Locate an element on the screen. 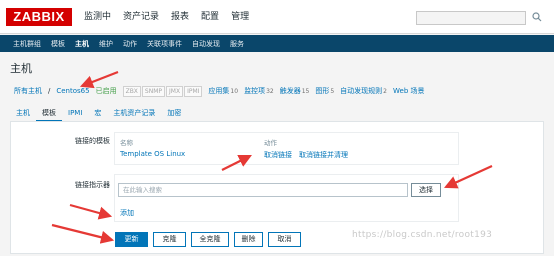 Image resolution: width=554 pixels, height=256 pixels. availability-snmp: SNMP is located at coordinates (153, 91).